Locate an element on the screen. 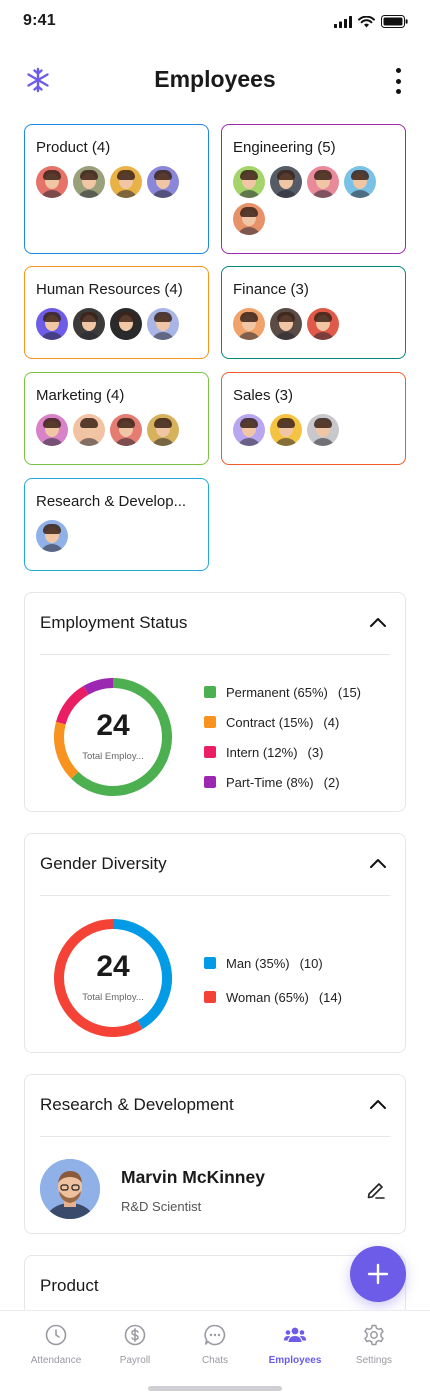 Image resolution: width=430 pixels, height=1400 pixels. legend-label: Woman (65%) is located at coordinates (267, 997).